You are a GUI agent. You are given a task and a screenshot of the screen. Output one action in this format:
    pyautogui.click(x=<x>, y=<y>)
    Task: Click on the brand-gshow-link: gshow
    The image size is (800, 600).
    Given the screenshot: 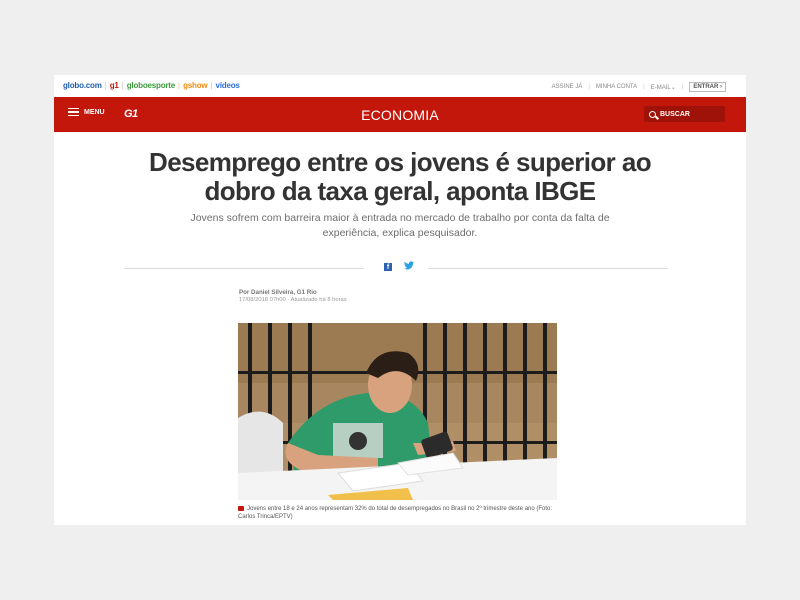 What is the action you would take?
    pyautogui.click(x=195, y=85)
    